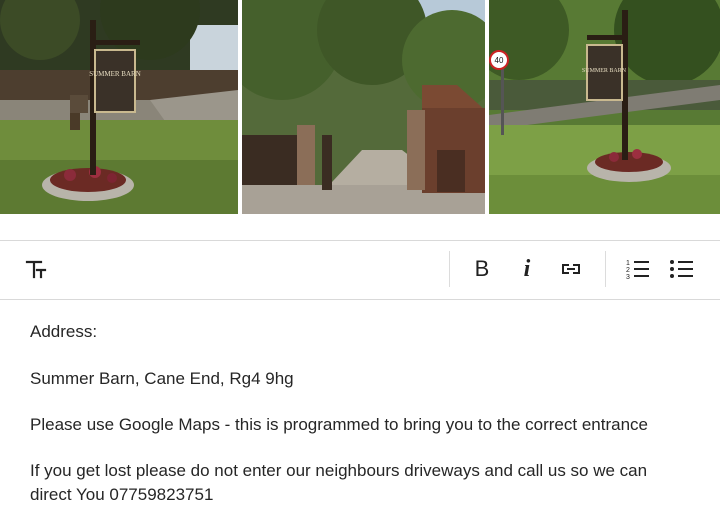 This screenshot has width=720, height=531. I want to click on photo-sign-road: 40 SUMMER BARN, so click(604, 107).